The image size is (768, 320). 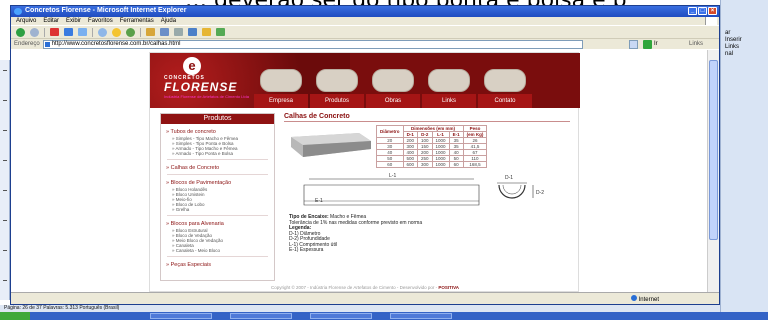 I want to click on nav-empresa: Empresa, so click(x=281, y=88).